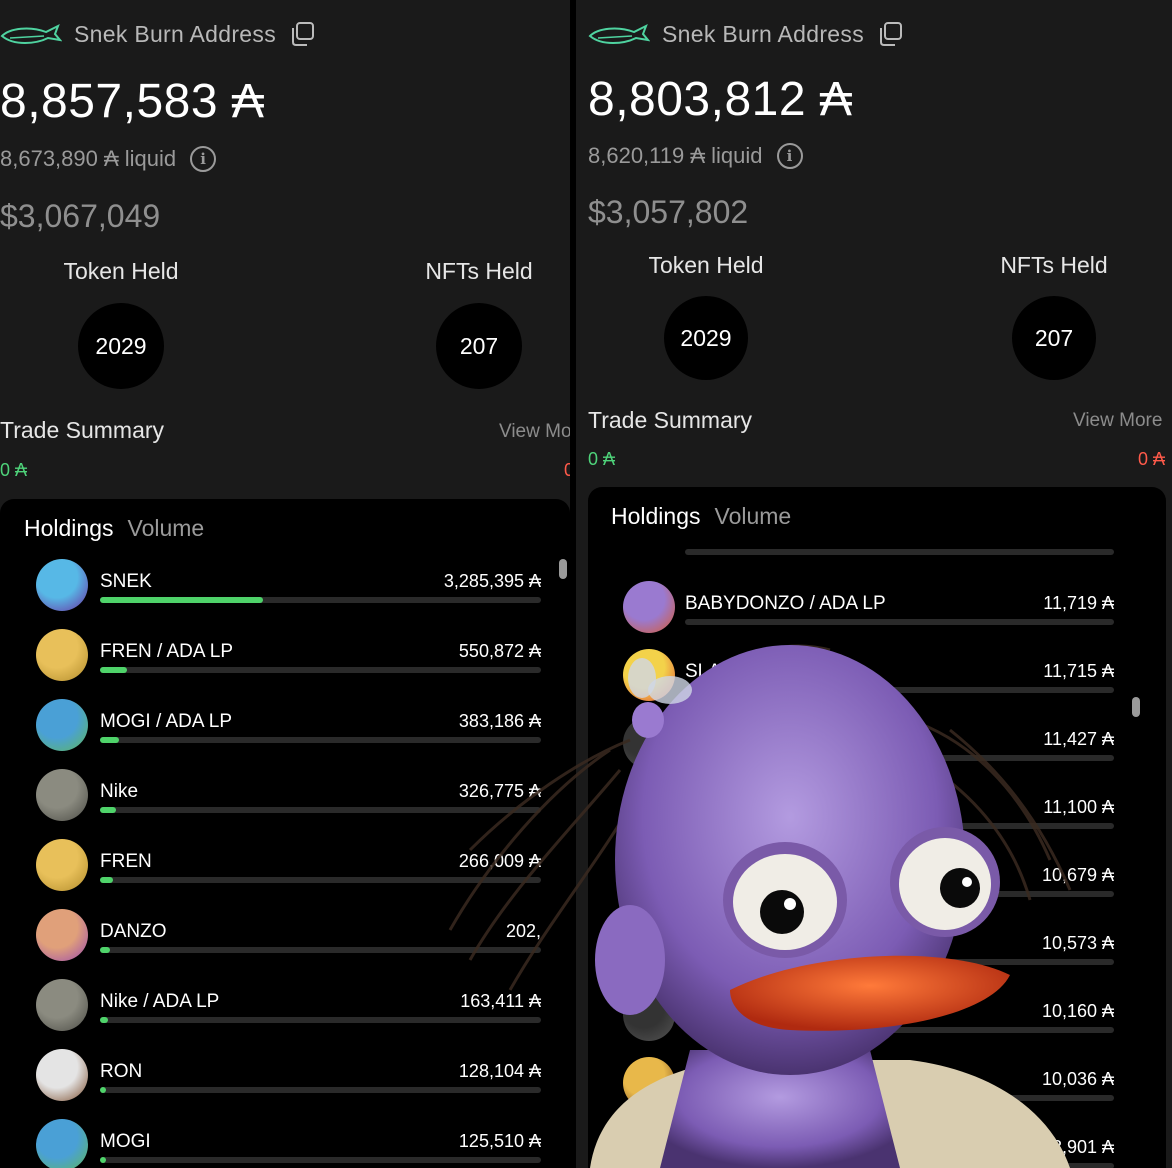 The image size is (1172, 1168). What do you see at coordinates (80, 216) in the screenshot?
I see `usd-value: $3,067,049` at bounding box center [80, 216].